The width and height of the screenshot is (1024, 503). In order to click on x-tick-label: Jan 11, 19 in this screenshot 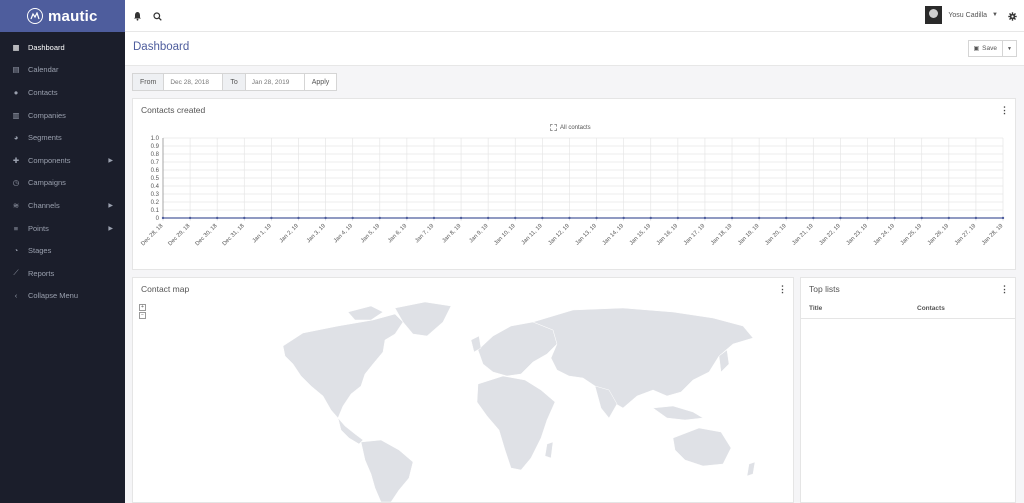, I will do `click(532, 234)`.